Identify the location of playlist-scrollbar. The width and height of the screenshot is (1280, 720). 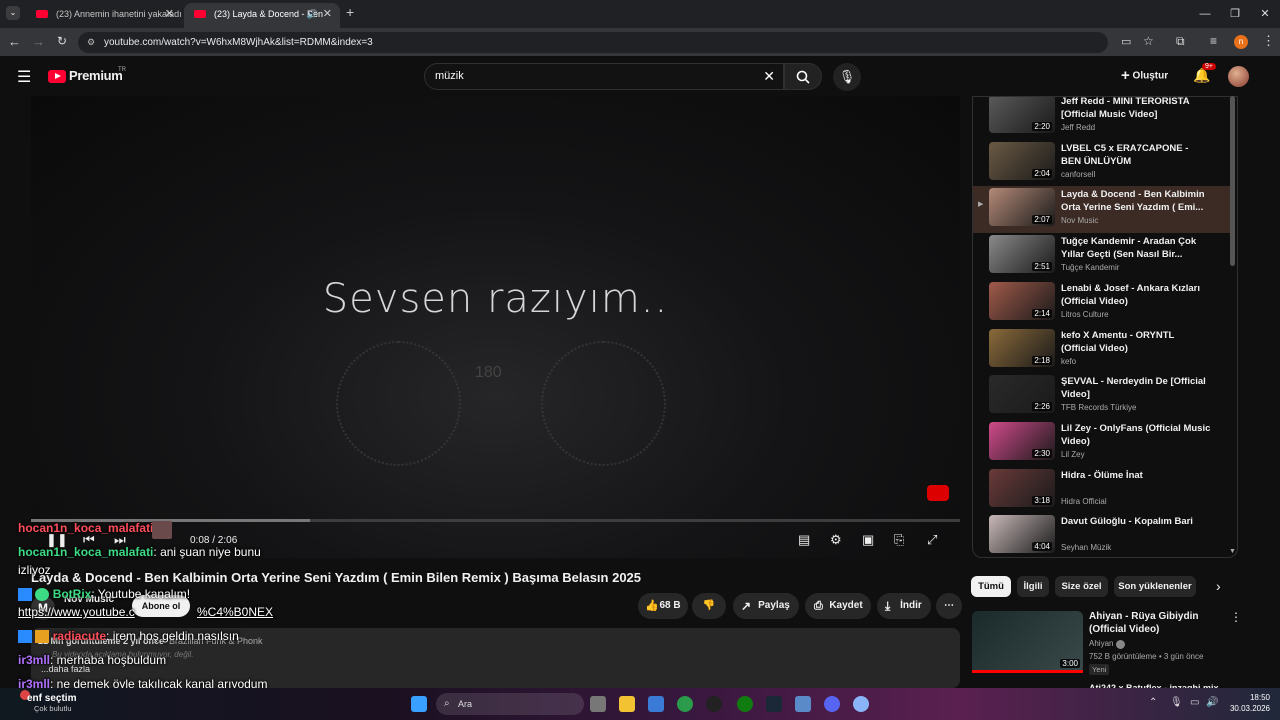
(1232, 181).